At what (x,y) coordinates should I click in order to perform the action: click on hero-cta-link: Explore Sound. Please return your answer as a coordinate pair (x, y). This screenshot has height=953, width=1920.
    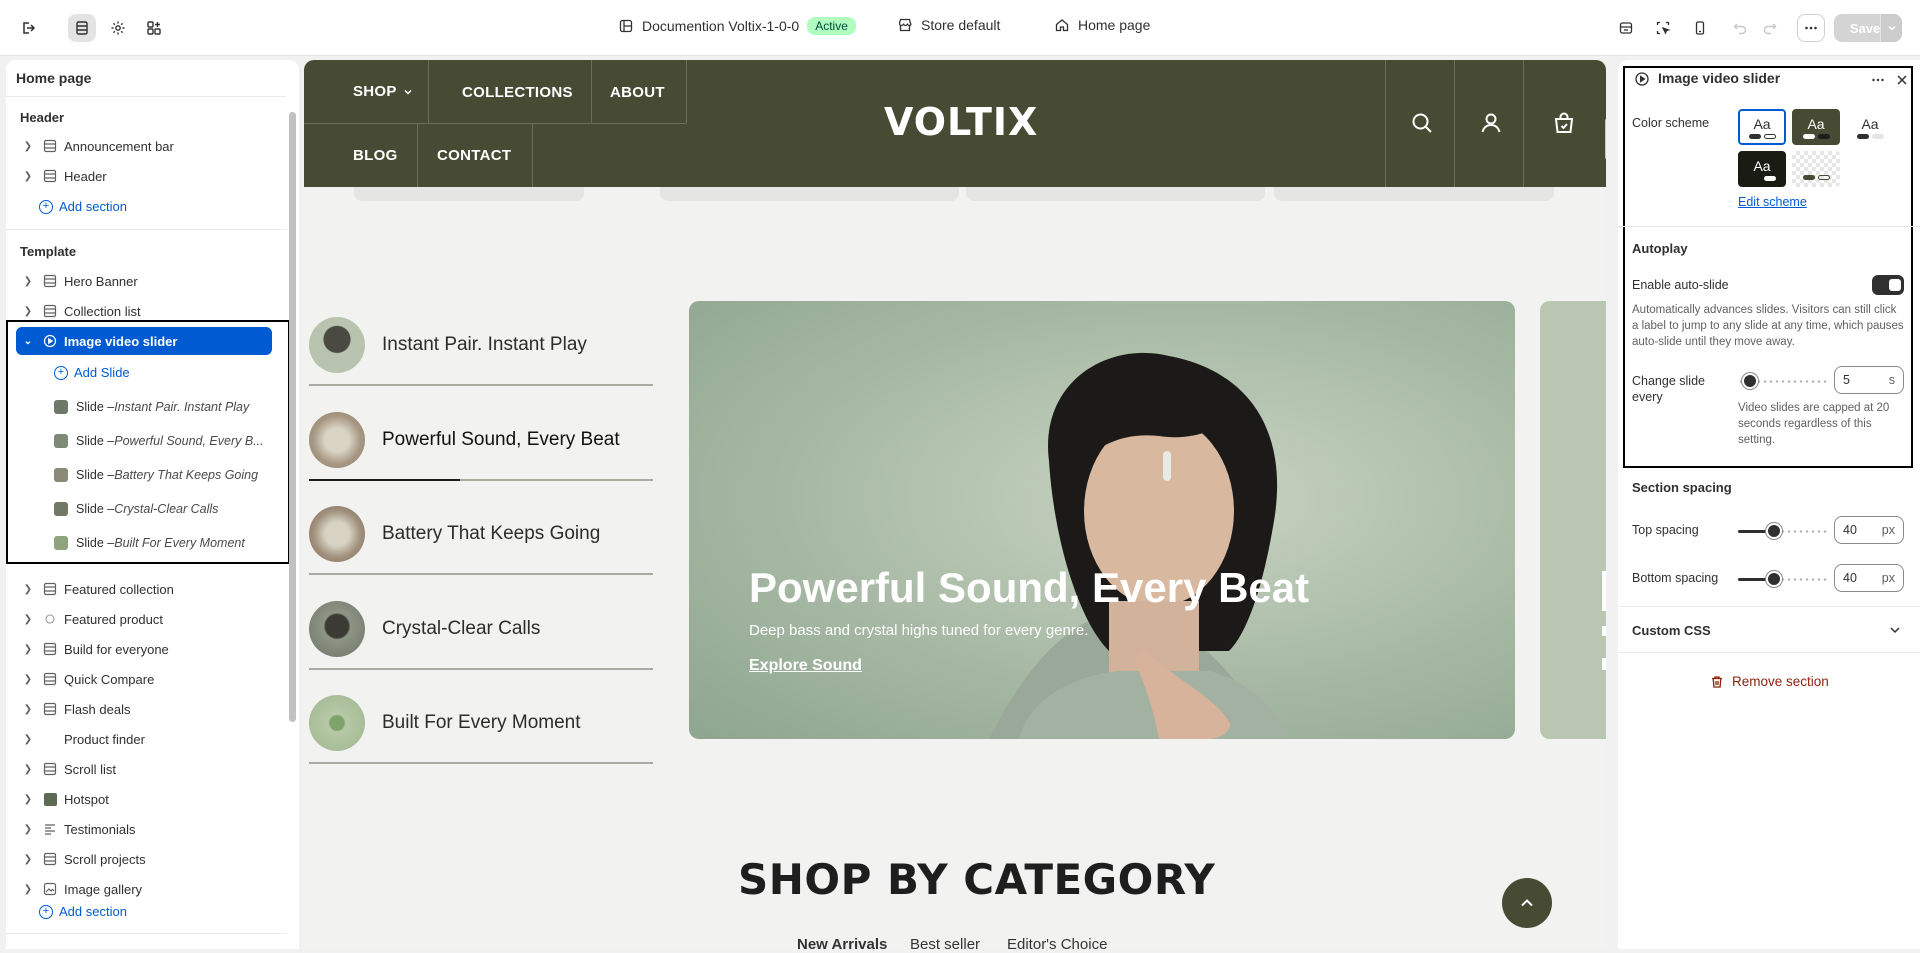
    Looking at the image, I should click on (805, 666).